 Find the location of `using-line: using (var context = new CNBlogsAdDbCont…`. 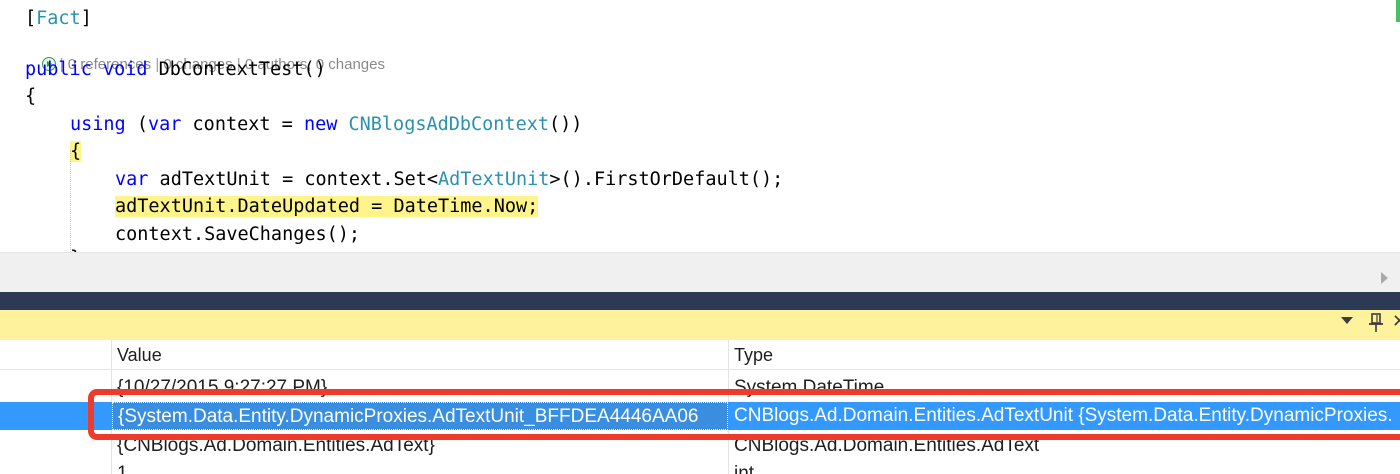

using-line: using (var context = new CNBlogsAdDbCont… is located at coordinates (326, 124).